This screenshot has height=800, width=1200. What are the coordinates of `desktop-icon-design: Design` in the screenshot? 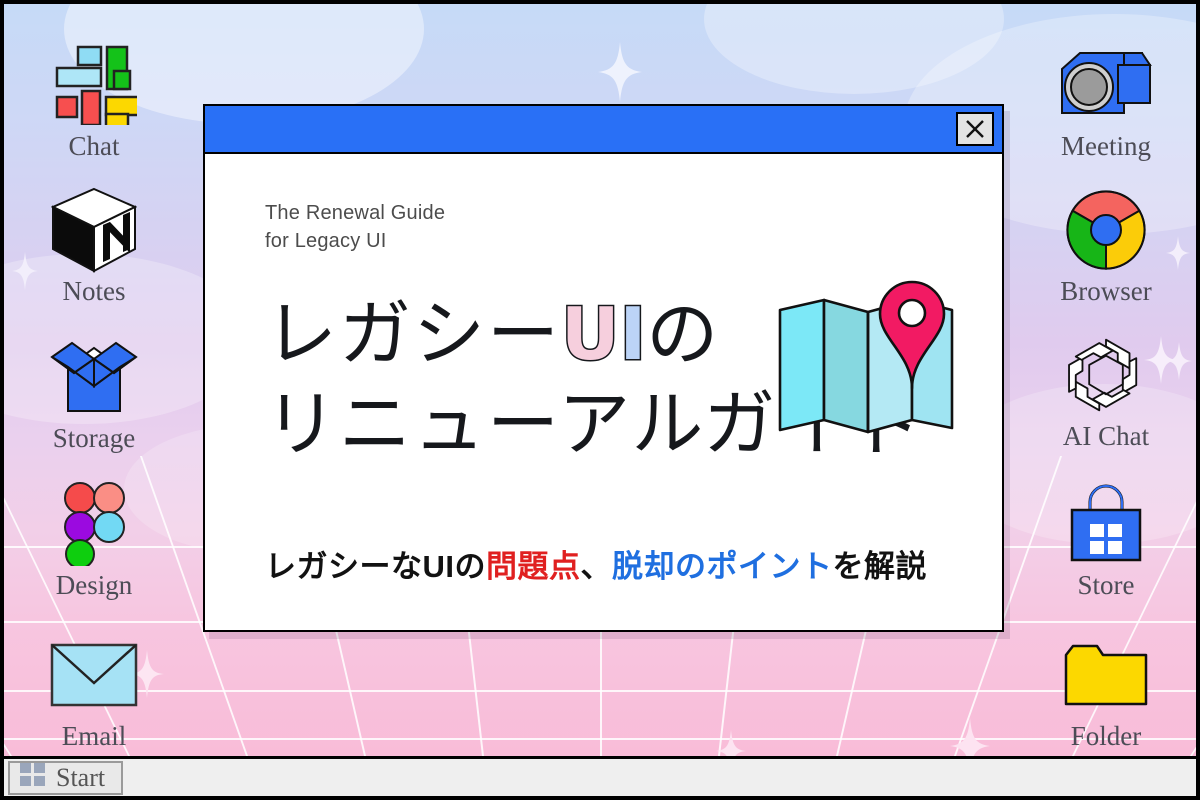 It's located at (94, 540).